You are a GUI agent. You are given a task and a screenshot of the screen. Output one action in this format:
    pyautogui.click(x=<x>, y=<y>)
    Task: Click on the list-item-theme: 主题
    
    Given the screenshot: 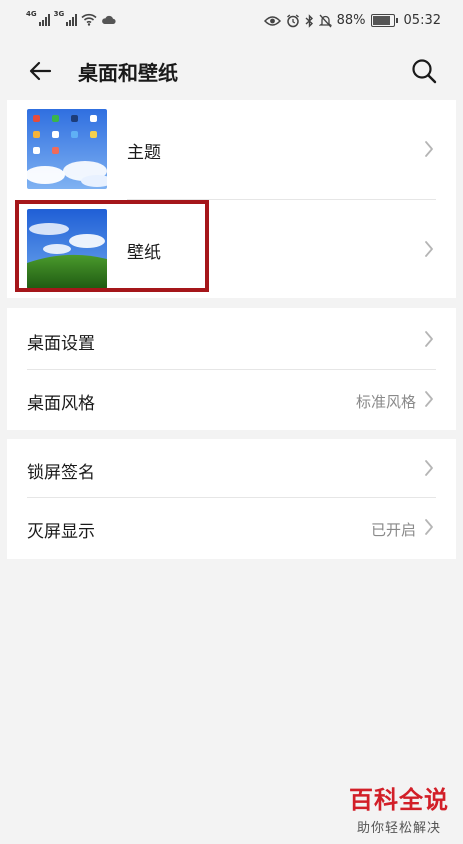 What is the action you would take?
    pyautogui.click(x=231, y=149)
    